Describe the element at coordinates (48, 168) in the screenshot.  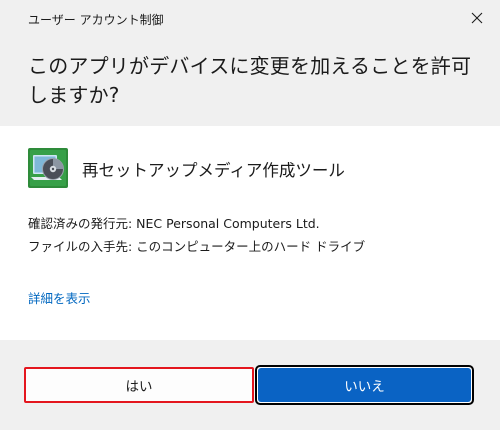
I see `media-creation-tool-icon` at that location.